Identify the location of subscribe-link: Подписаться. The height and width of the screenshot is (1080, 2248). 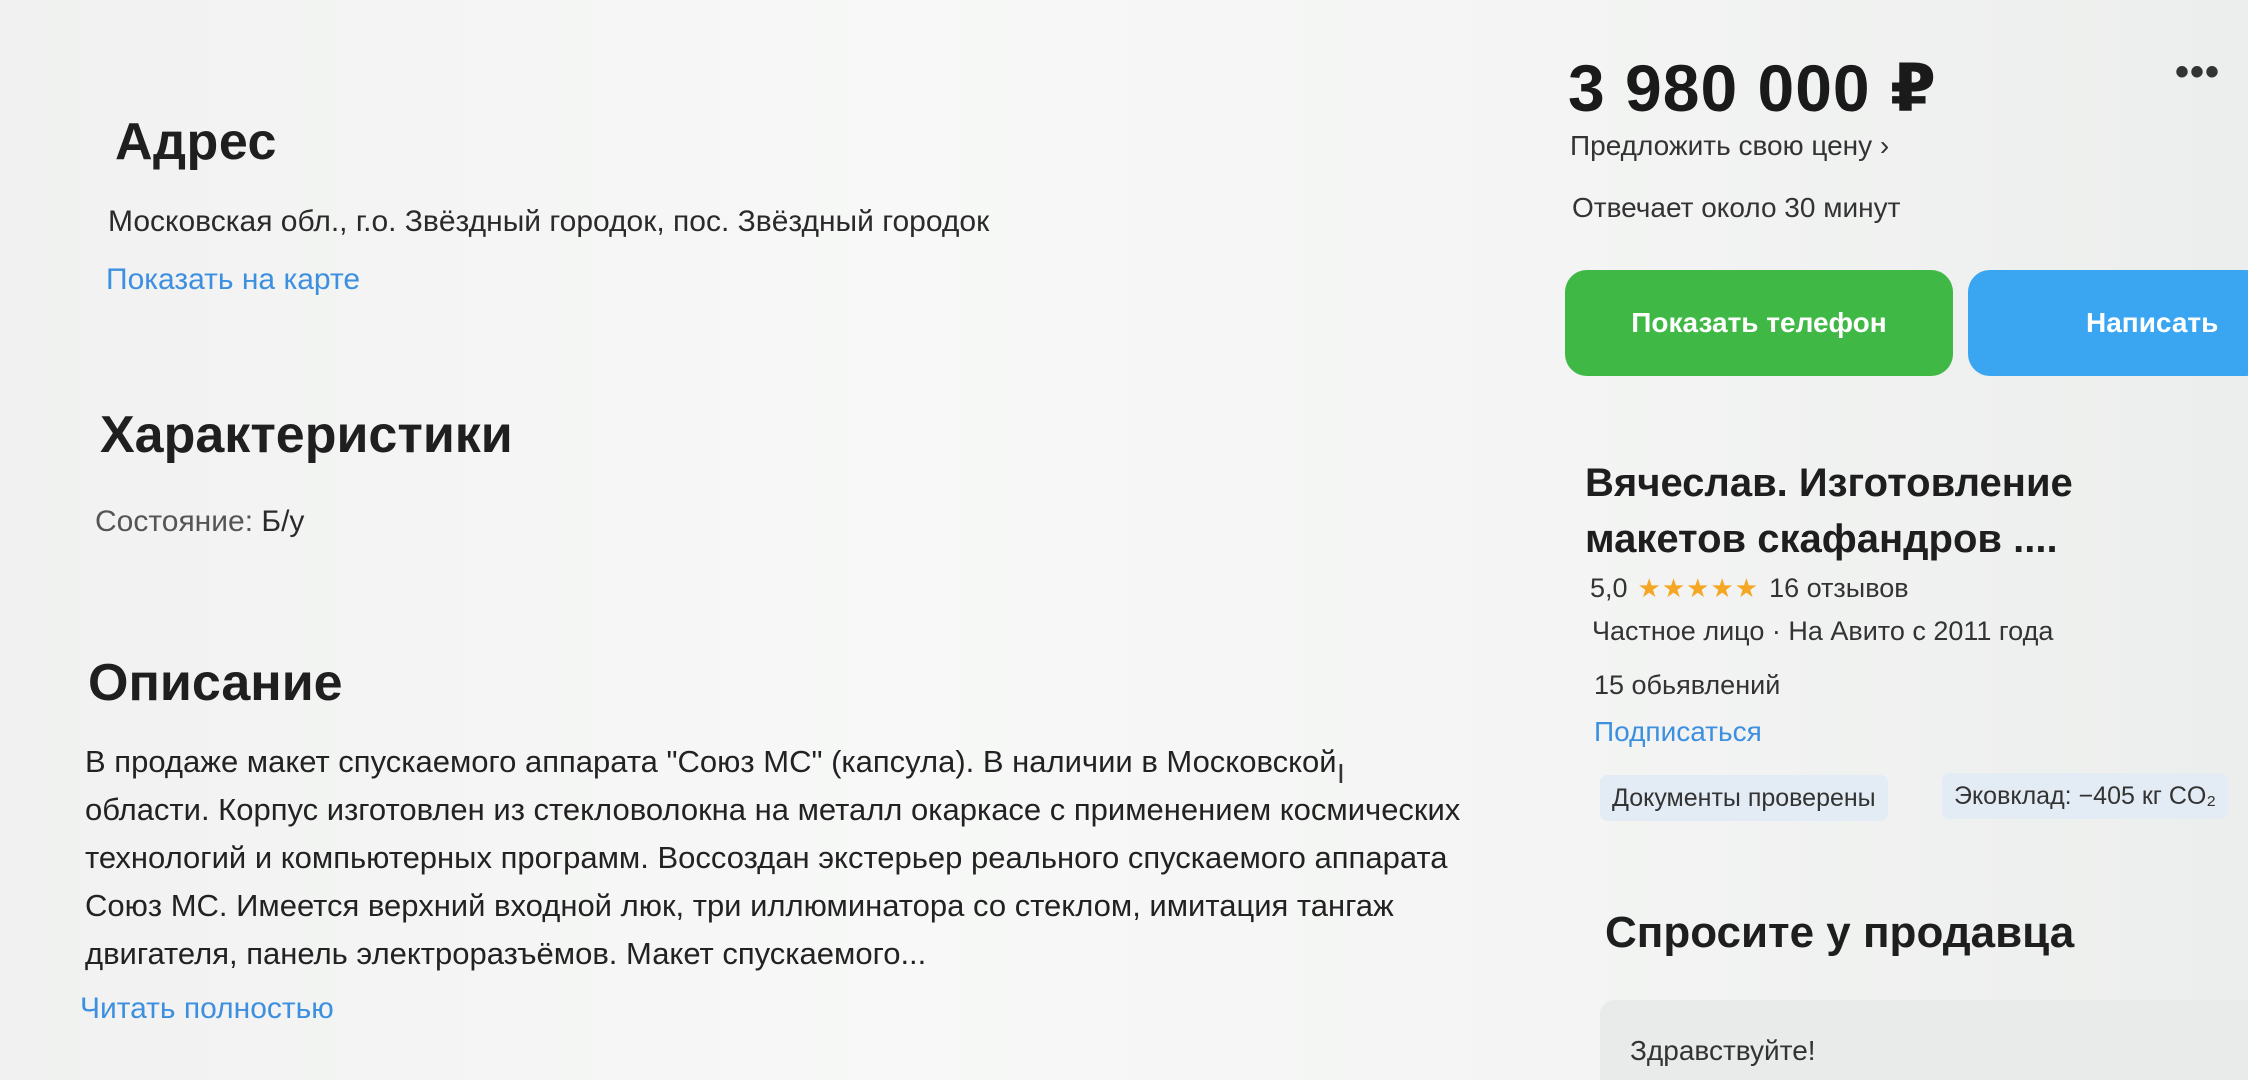
(1678, 732).